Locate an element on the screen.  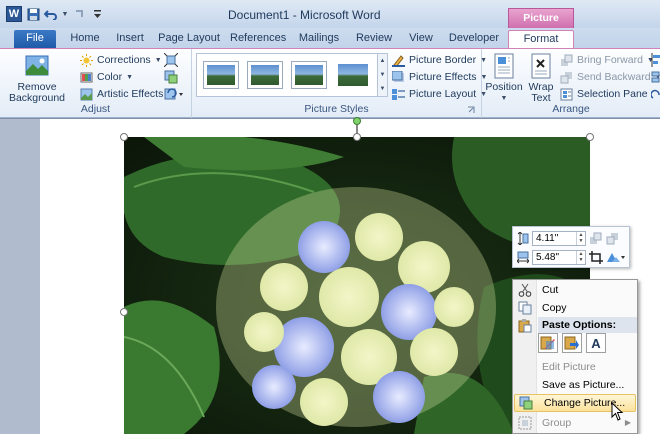
menu-item-copy: Copy is located at coordinates (575, 308).